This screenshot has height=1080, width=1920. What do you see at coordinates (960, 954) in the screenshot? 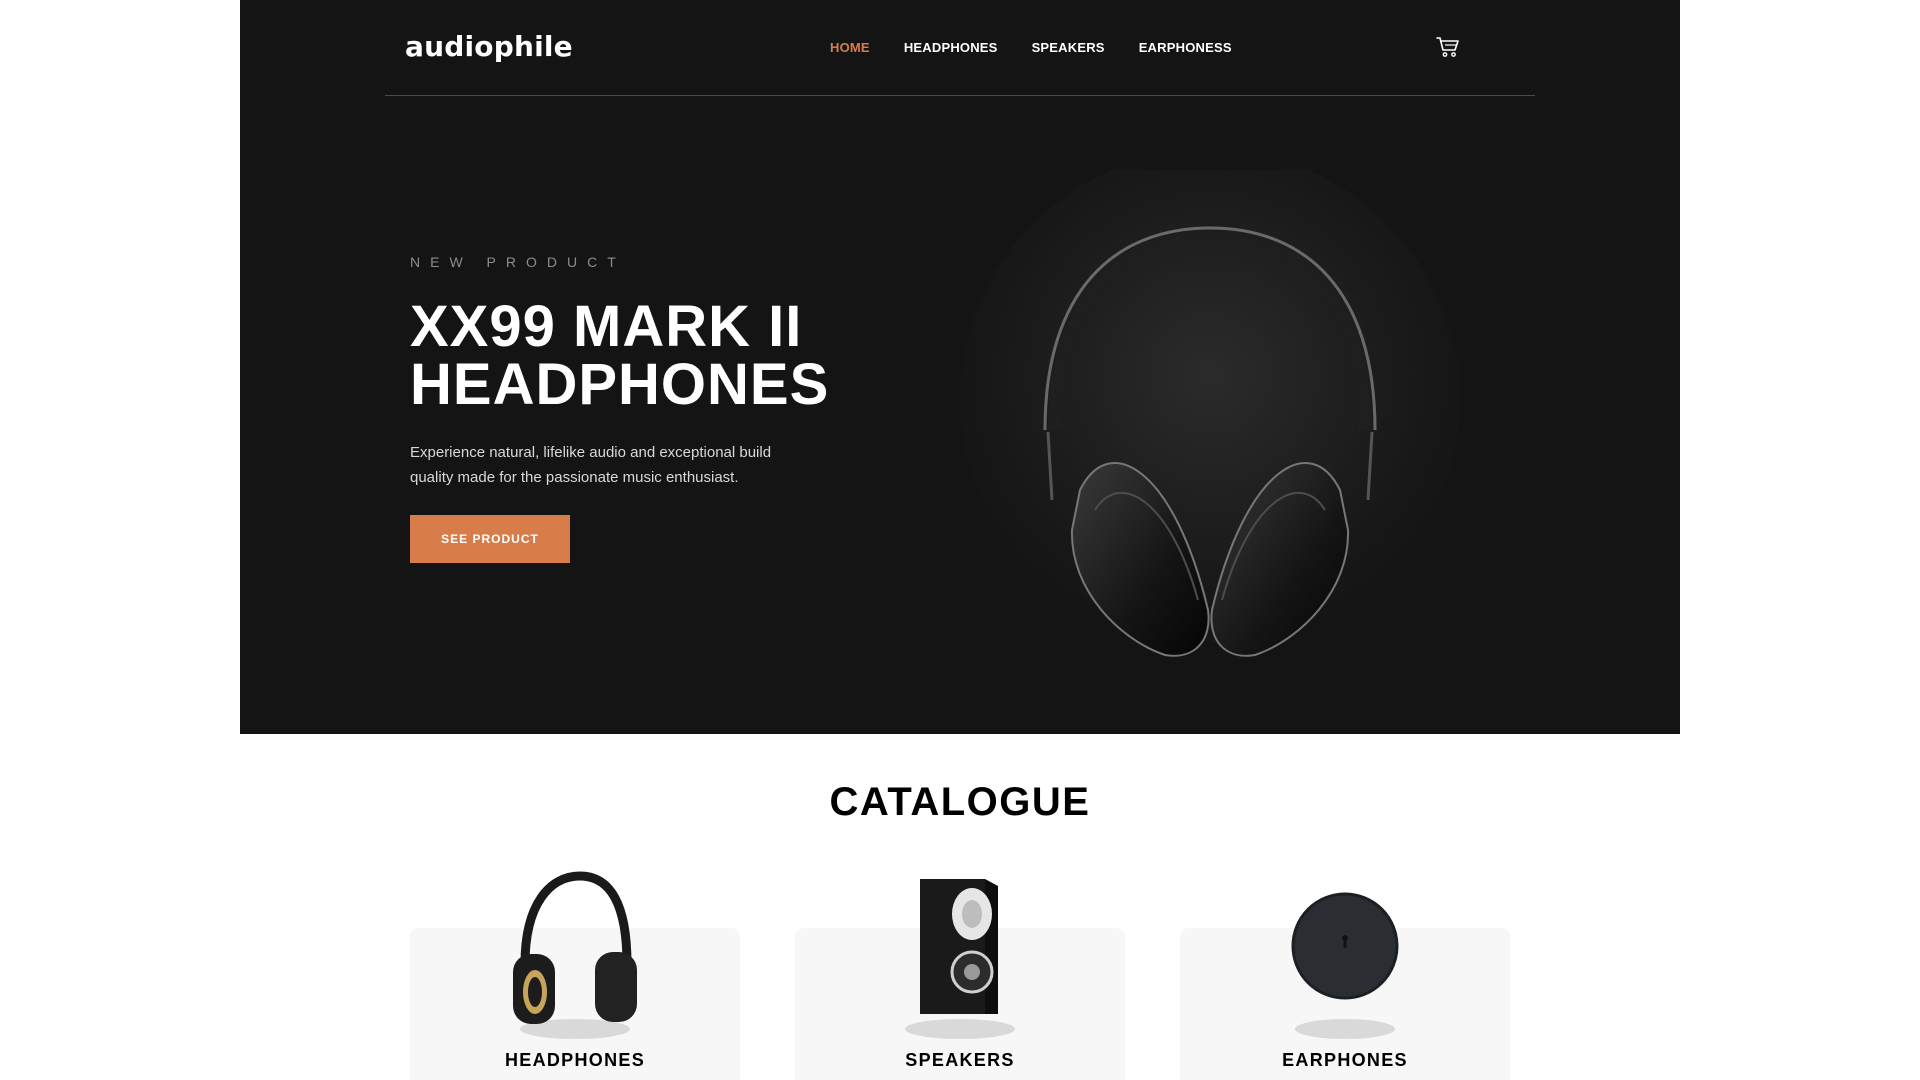
I see `speaker-icon` at bounding box center [960, 954].